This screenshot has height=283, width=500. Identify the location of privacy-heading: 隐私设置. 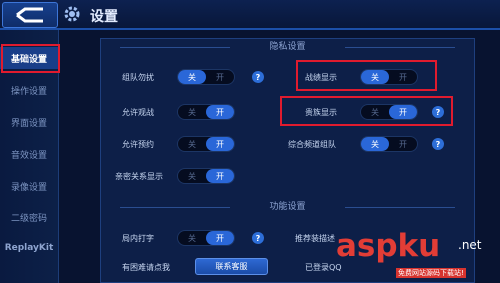
(287, 47).